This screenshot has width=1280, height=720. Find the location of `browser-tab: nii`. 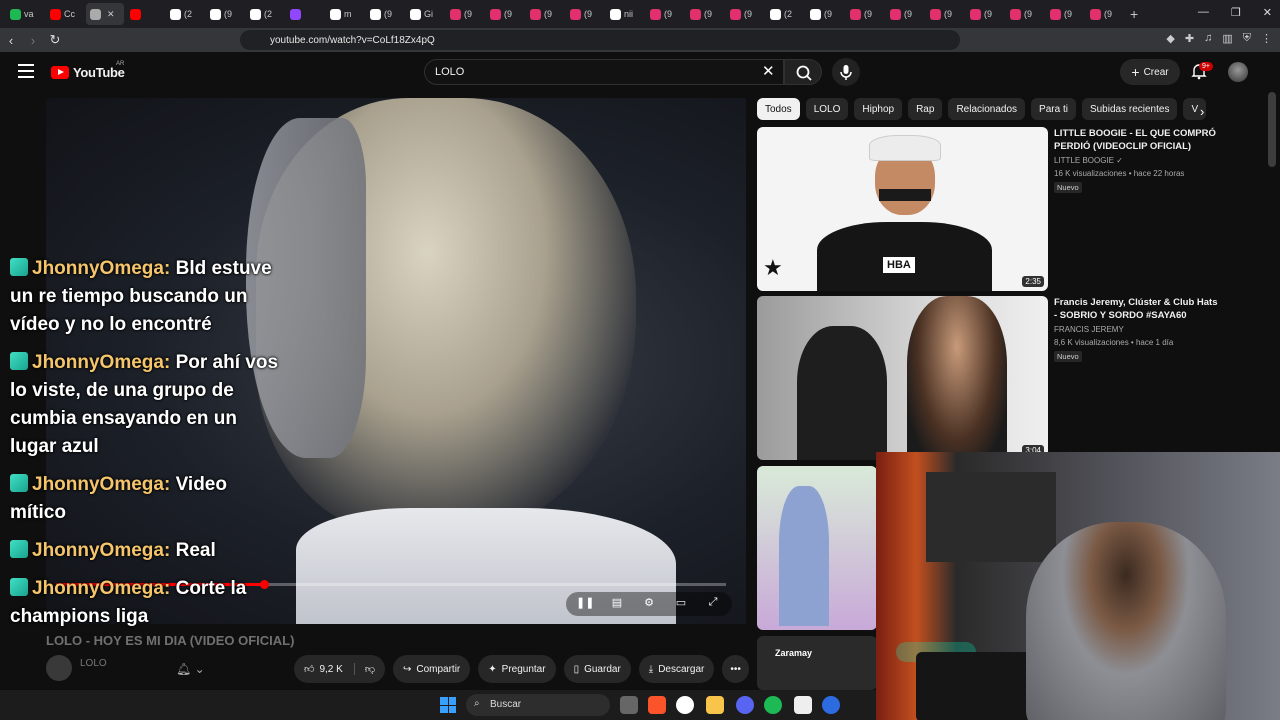

browser-tab: nii is located at coordinates (625, 14).